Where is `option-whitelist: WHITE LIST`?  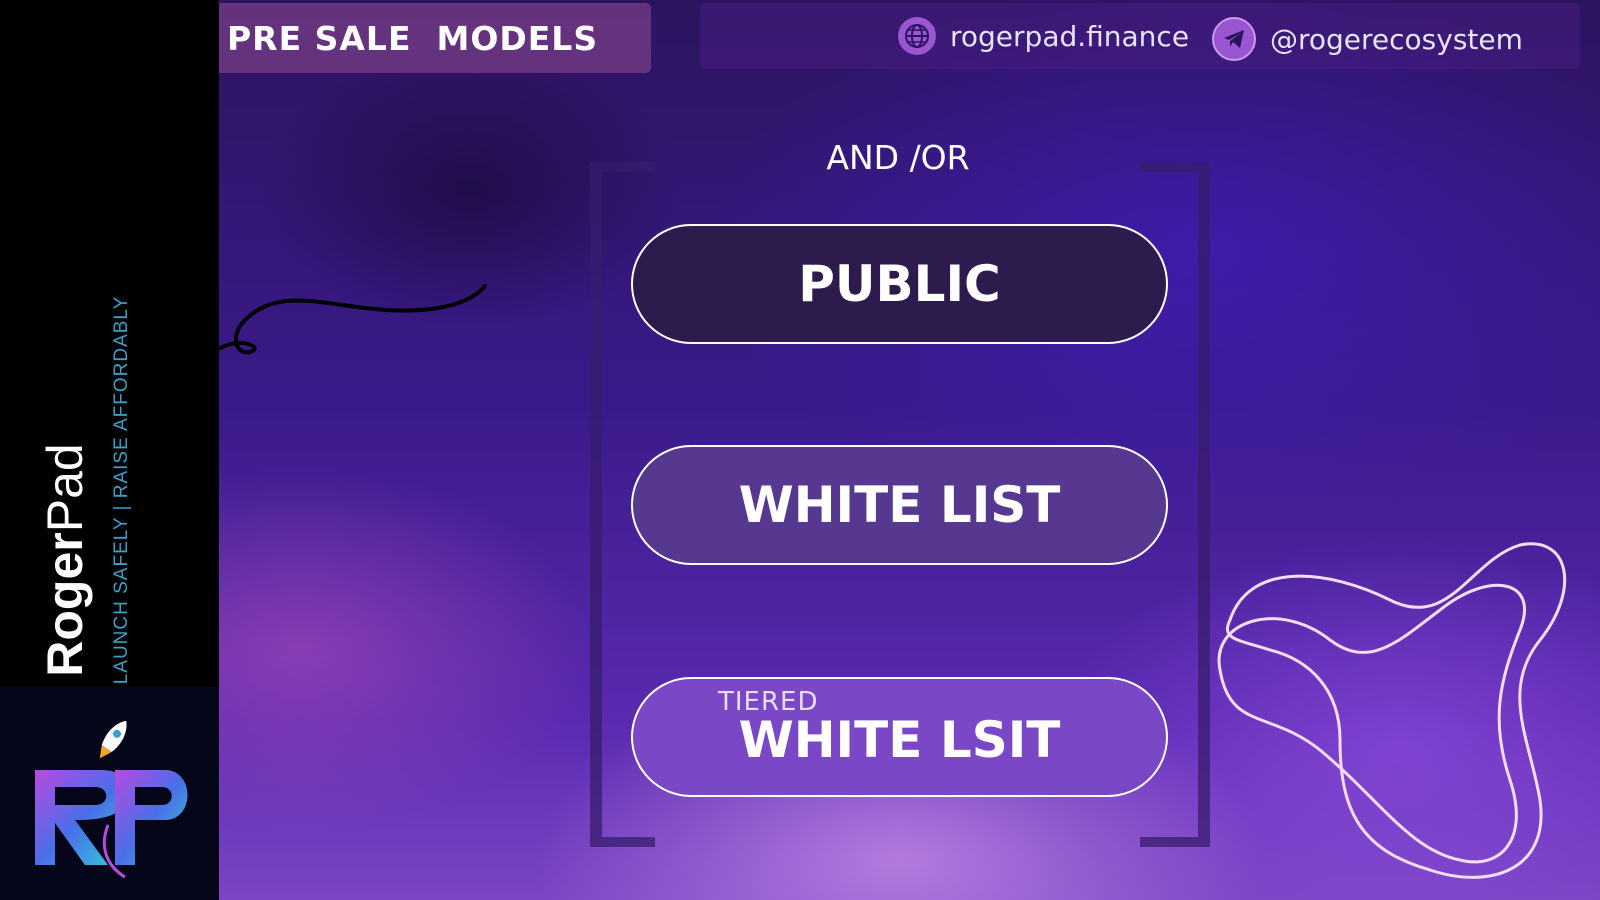 option-whitelist: WHITE LIST is located at coordinates (899, 505).